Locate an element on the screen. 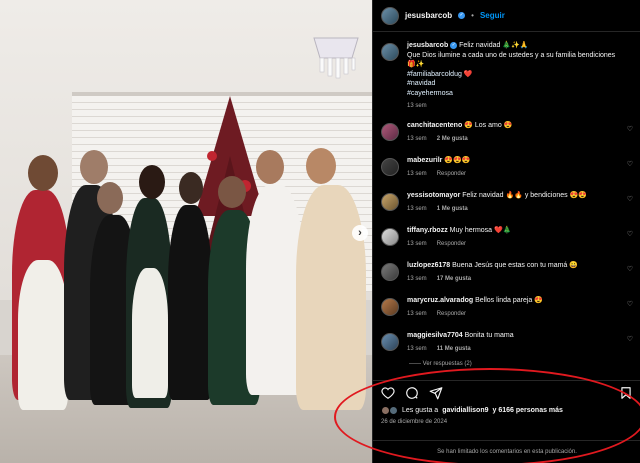  comment-text: 😍 Los amo 😍 is located at coordinates (488, 125).